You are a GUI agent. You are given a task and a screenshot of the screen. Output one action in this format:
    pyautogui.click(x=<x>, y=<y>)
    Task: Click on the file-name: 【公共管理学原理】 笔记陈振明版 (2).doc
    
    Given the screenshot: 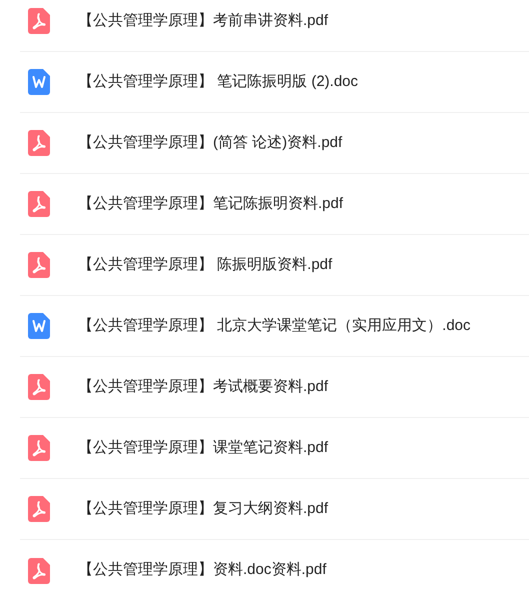 What is the action you would take?
    pyautogui.click(x=218, y=82)
    